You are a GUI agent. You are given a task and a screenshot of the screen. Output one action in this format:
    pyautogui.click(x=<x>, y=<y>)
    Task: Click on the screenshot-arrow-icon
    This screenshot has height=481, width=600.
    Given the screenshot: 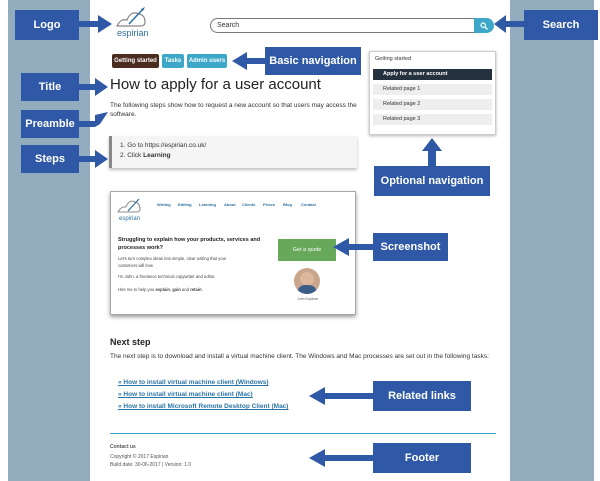 What is the action you would take?
    pyautogui.click(x=353, y=247)
    